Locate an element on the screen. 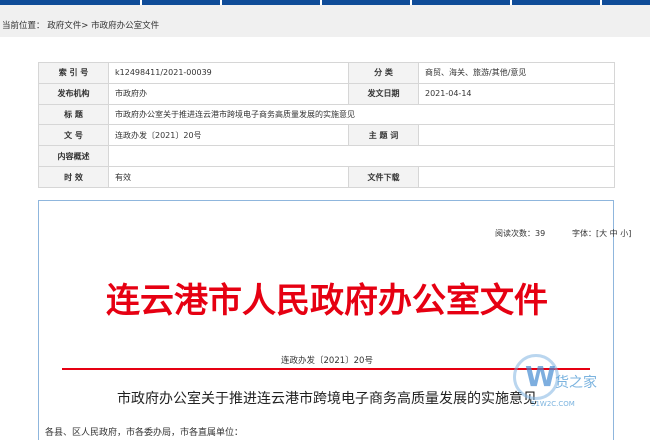 This screenshot has height=440, width=650. document-body-first-line: 各县、区人民政府，市各委办局，市各直属单位： is located at coordinates (144, 433).